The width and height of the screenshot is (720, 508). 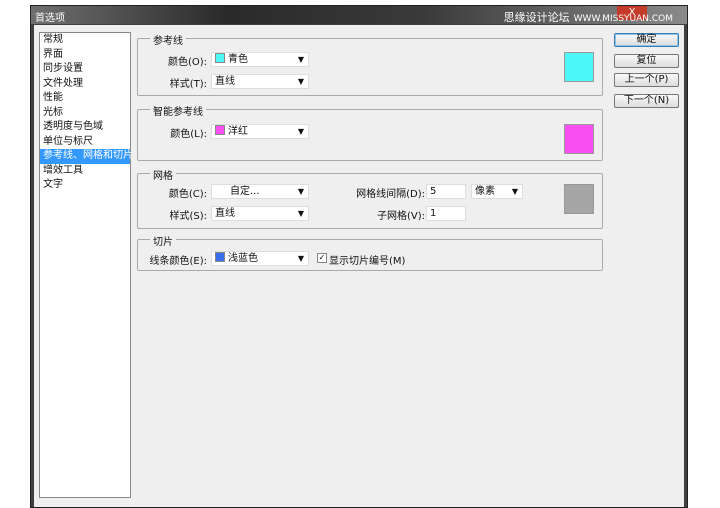 What do you see at coordinates (178, 261) in the screenshot?
I see `slices-color-label: 线条颜色(E):` at bounding box center [178, 261].